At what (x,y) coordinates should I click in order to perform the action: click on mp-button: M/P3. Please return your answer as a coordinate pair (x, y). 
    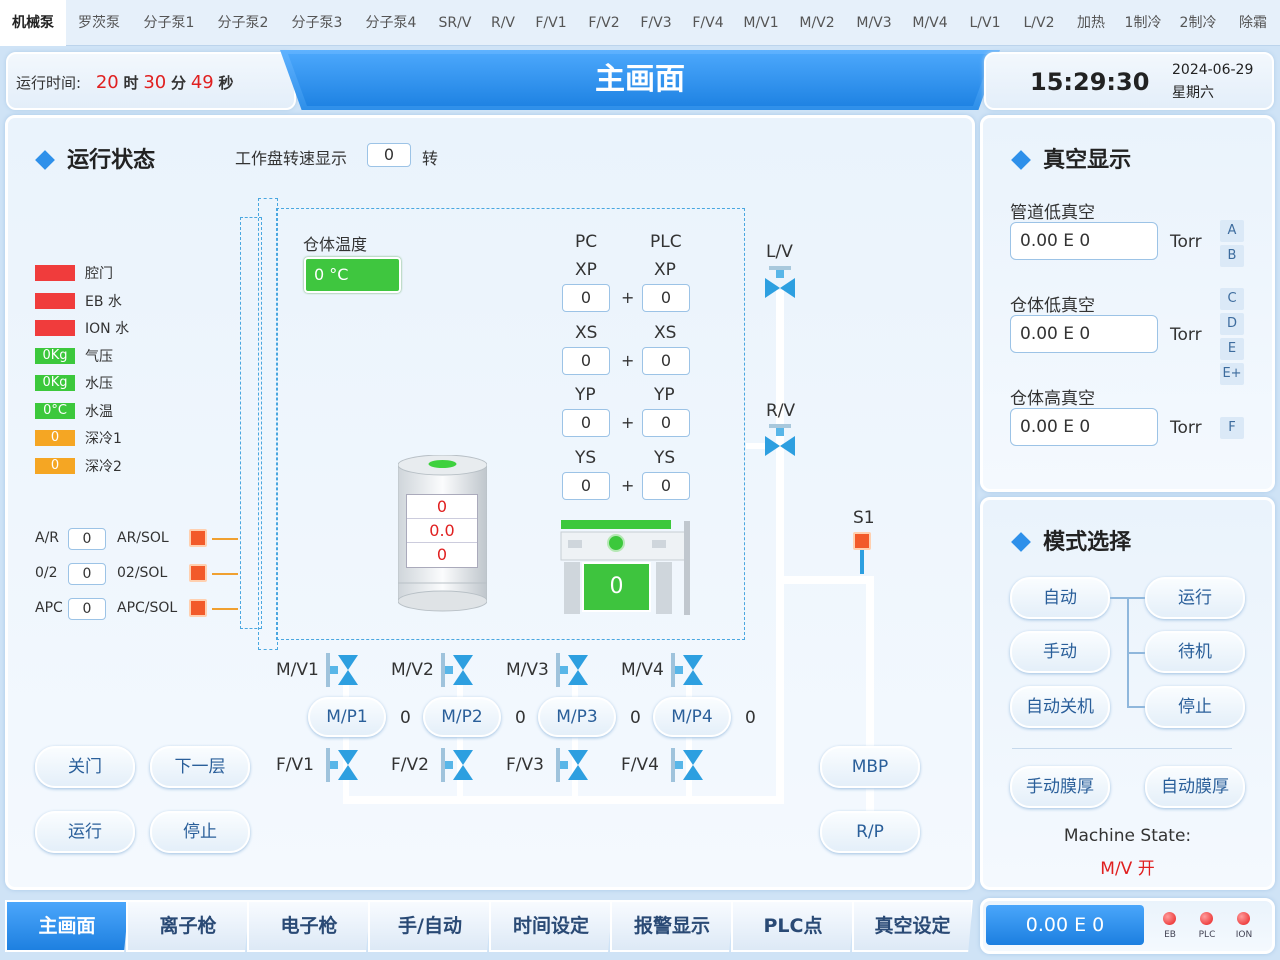
    Looking at the image, I should click on (577, 717).